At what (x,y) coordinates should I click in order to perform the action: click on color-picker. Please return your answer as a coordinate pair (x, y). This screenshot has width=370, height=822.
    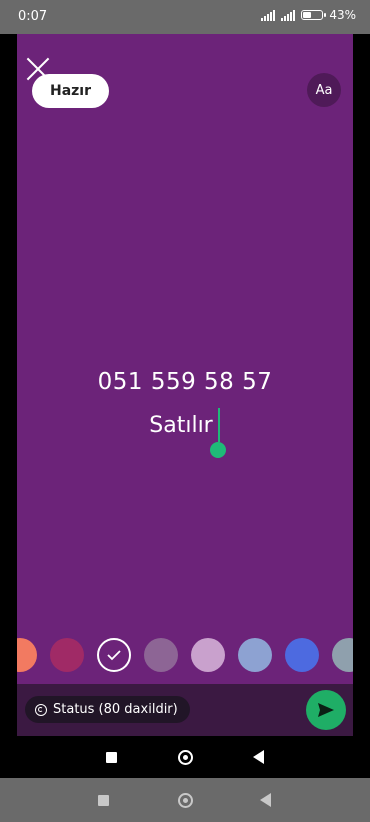
    Looking at the image, I should click on (185, 656).